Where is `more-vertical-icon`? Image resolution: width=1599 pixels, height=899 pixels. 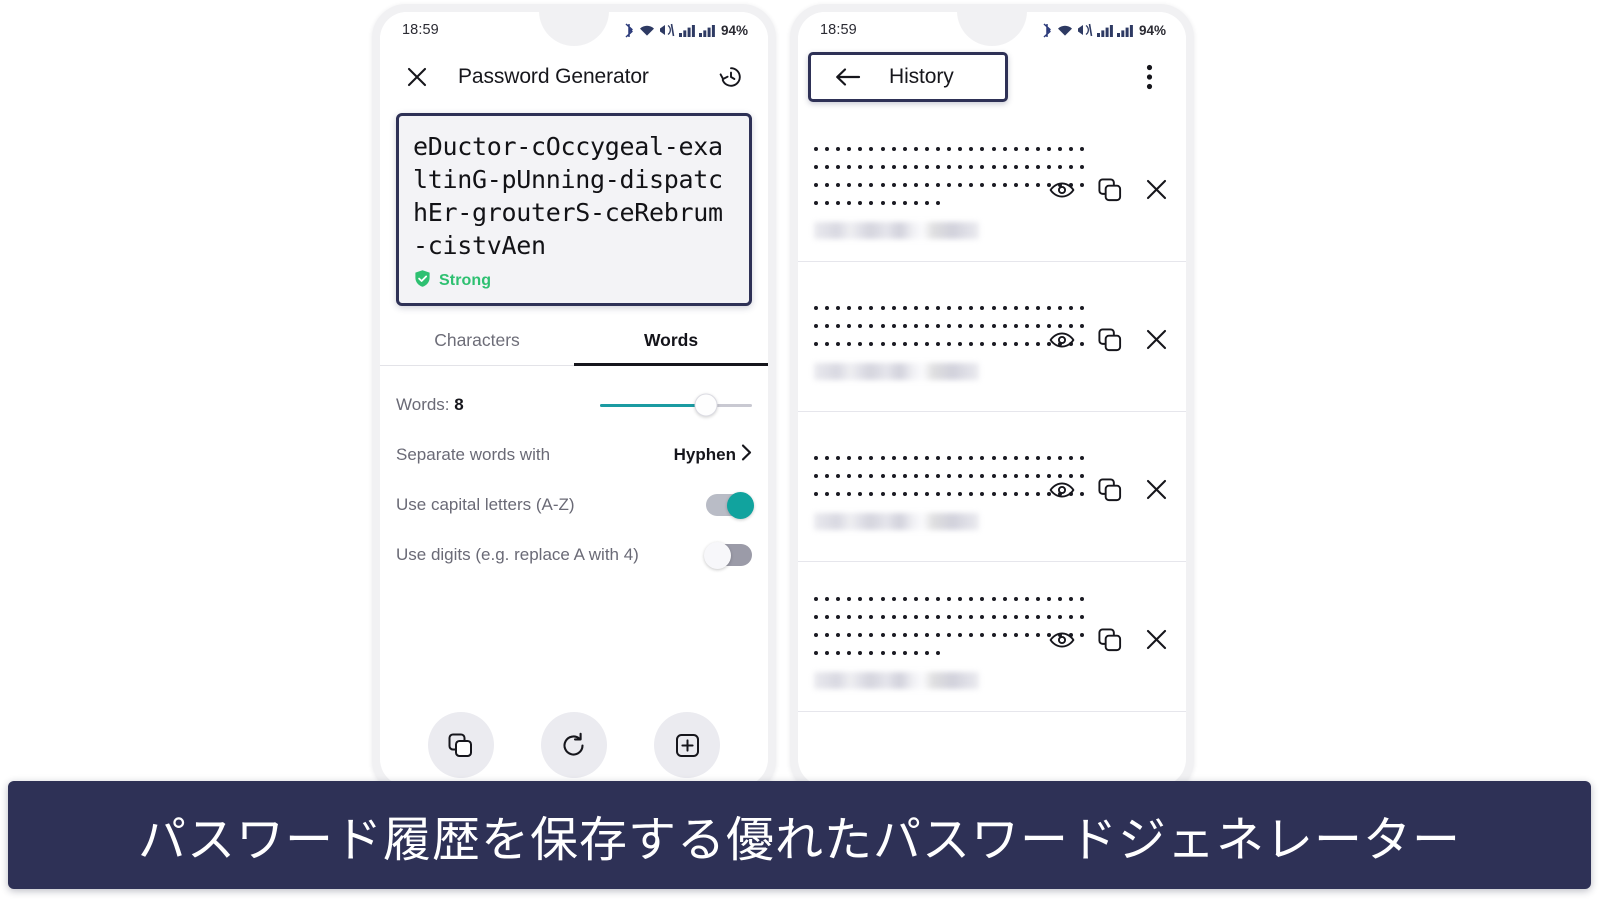
more-vertical-icon is located at coordinates (1149, 77).